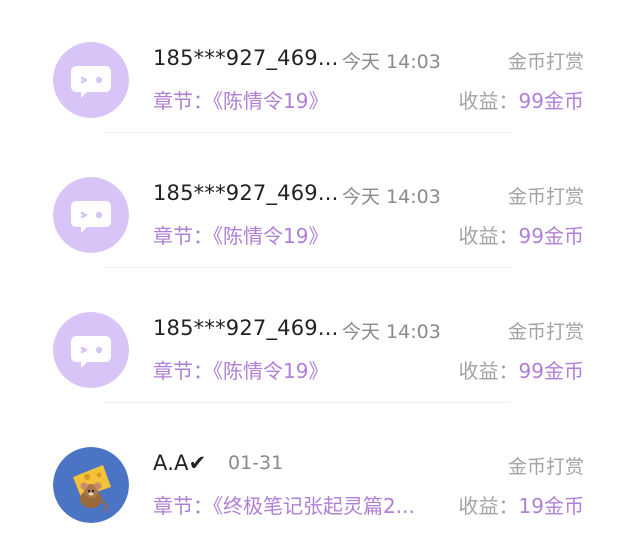 This screenshot has width=640, height=540. I want to click on earnings-value: 19金币, so click(551, 506).